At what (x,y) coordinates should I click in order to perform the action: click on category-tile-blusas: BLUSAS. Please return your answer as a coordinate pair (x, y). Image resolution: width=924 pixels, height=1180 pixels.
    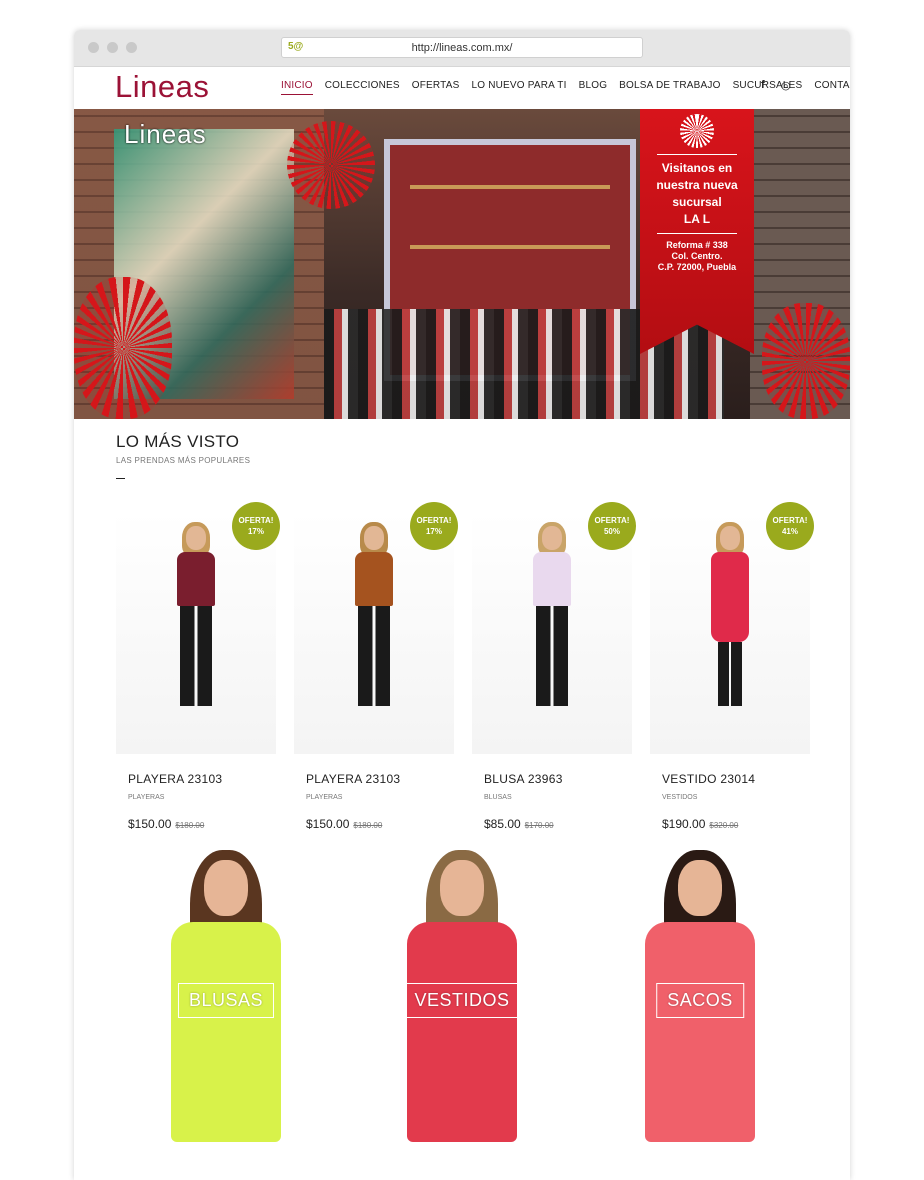
    Looking at the image, I should click on (226, 1002).